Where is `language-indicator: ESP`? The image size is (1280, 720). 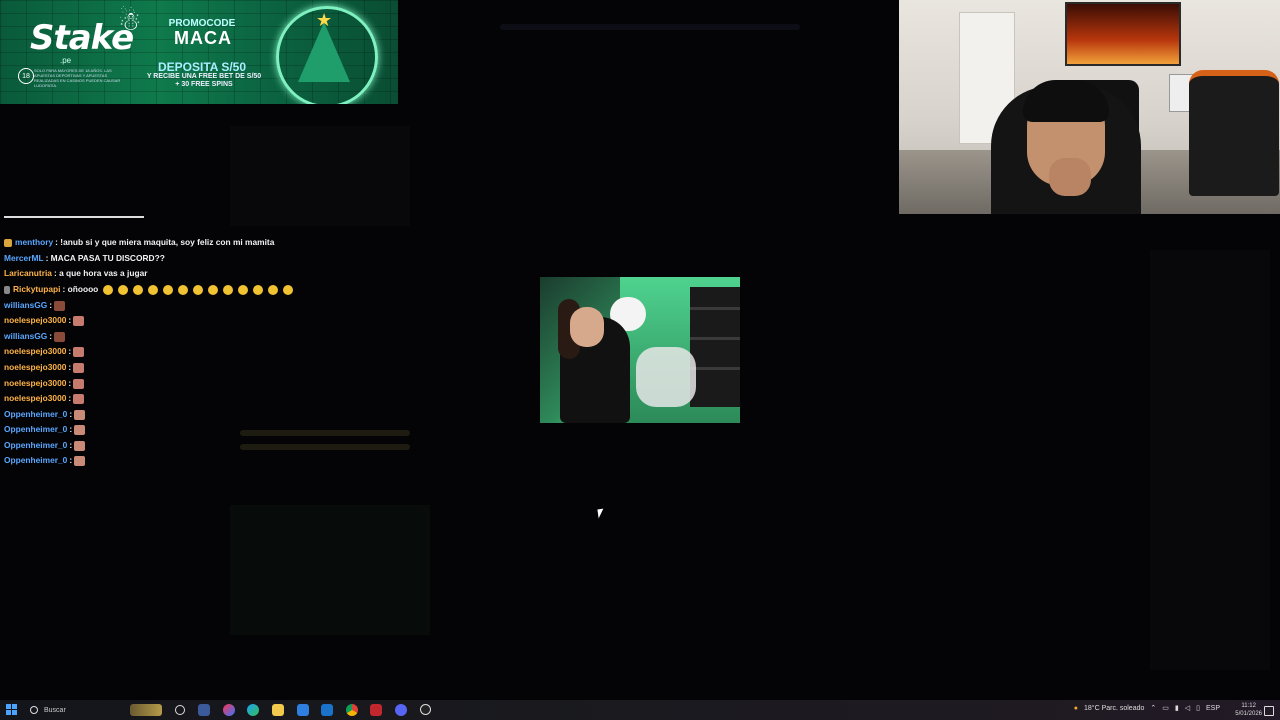 language-indicator: ESP is located at coordinates (1213, 708).